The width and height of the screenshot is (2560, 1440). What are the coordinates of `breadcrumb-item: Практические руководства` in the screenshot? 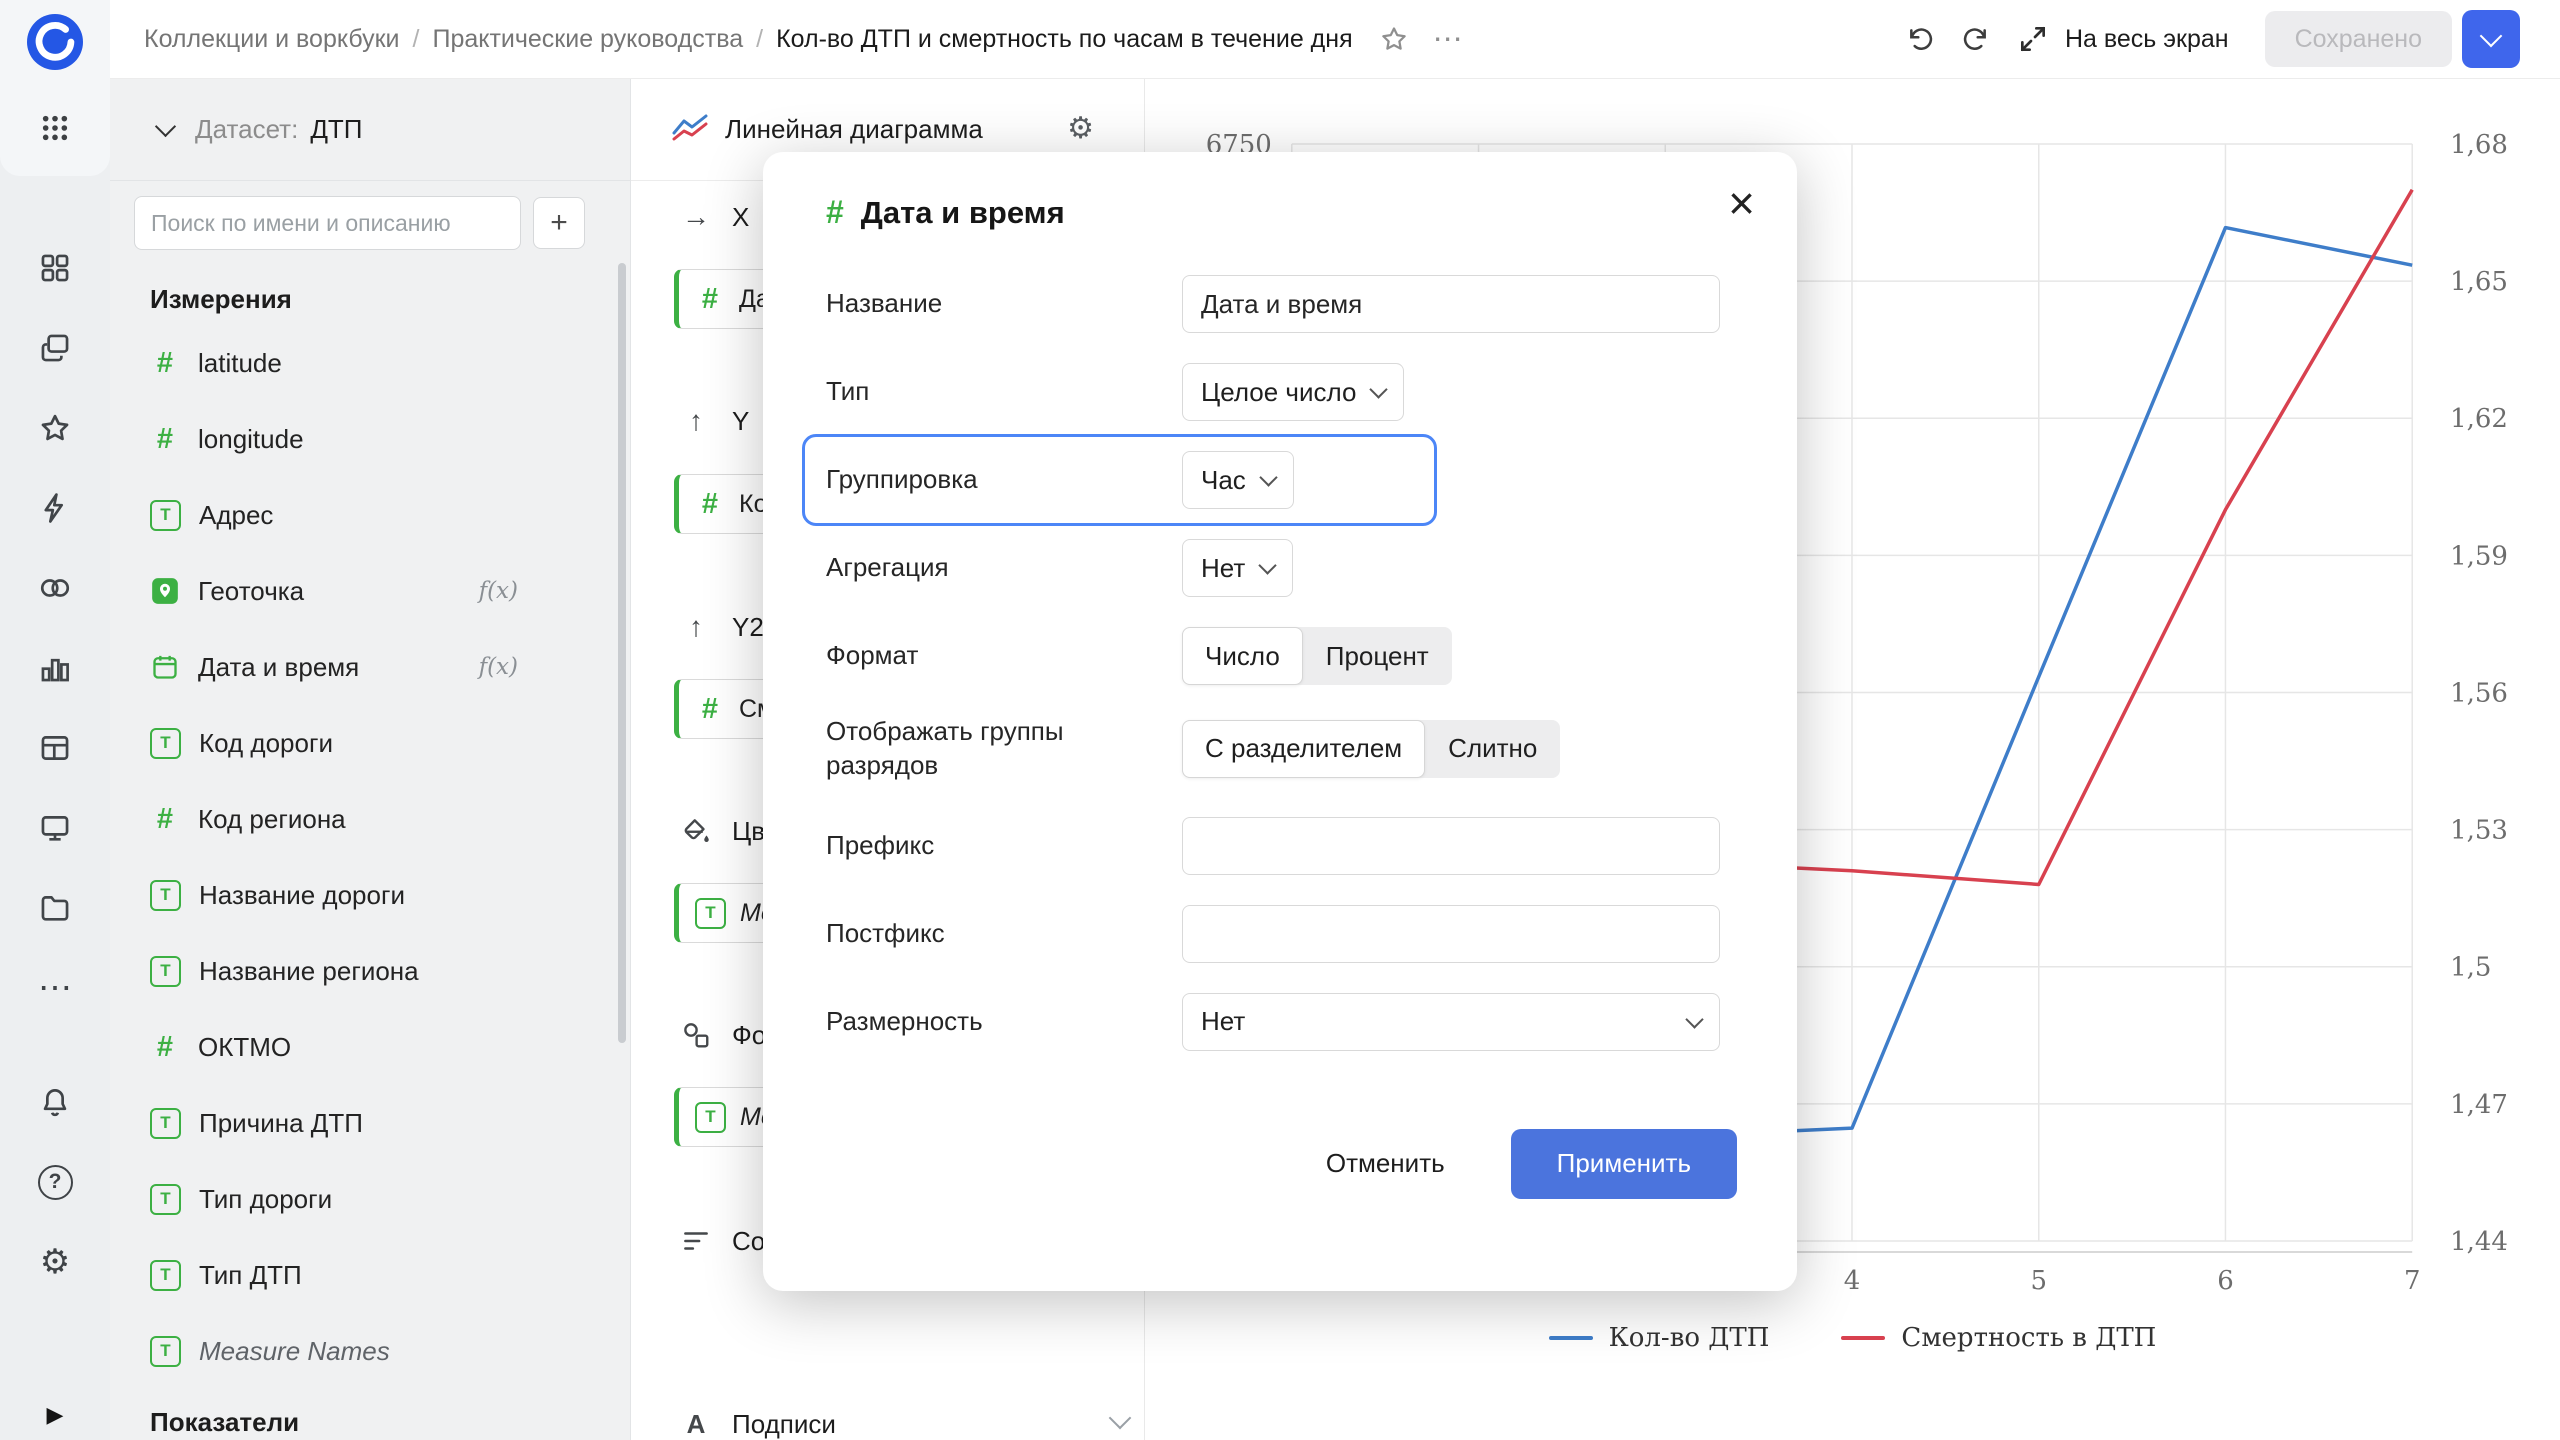 It's located at (587, 39).